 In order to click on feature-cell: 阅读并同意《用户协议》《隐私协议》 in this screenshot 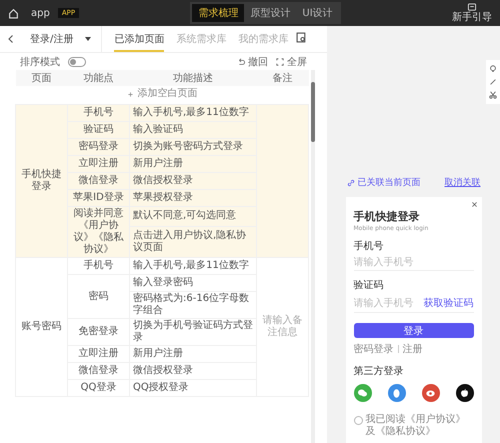, I will do `click(99, 232)`.